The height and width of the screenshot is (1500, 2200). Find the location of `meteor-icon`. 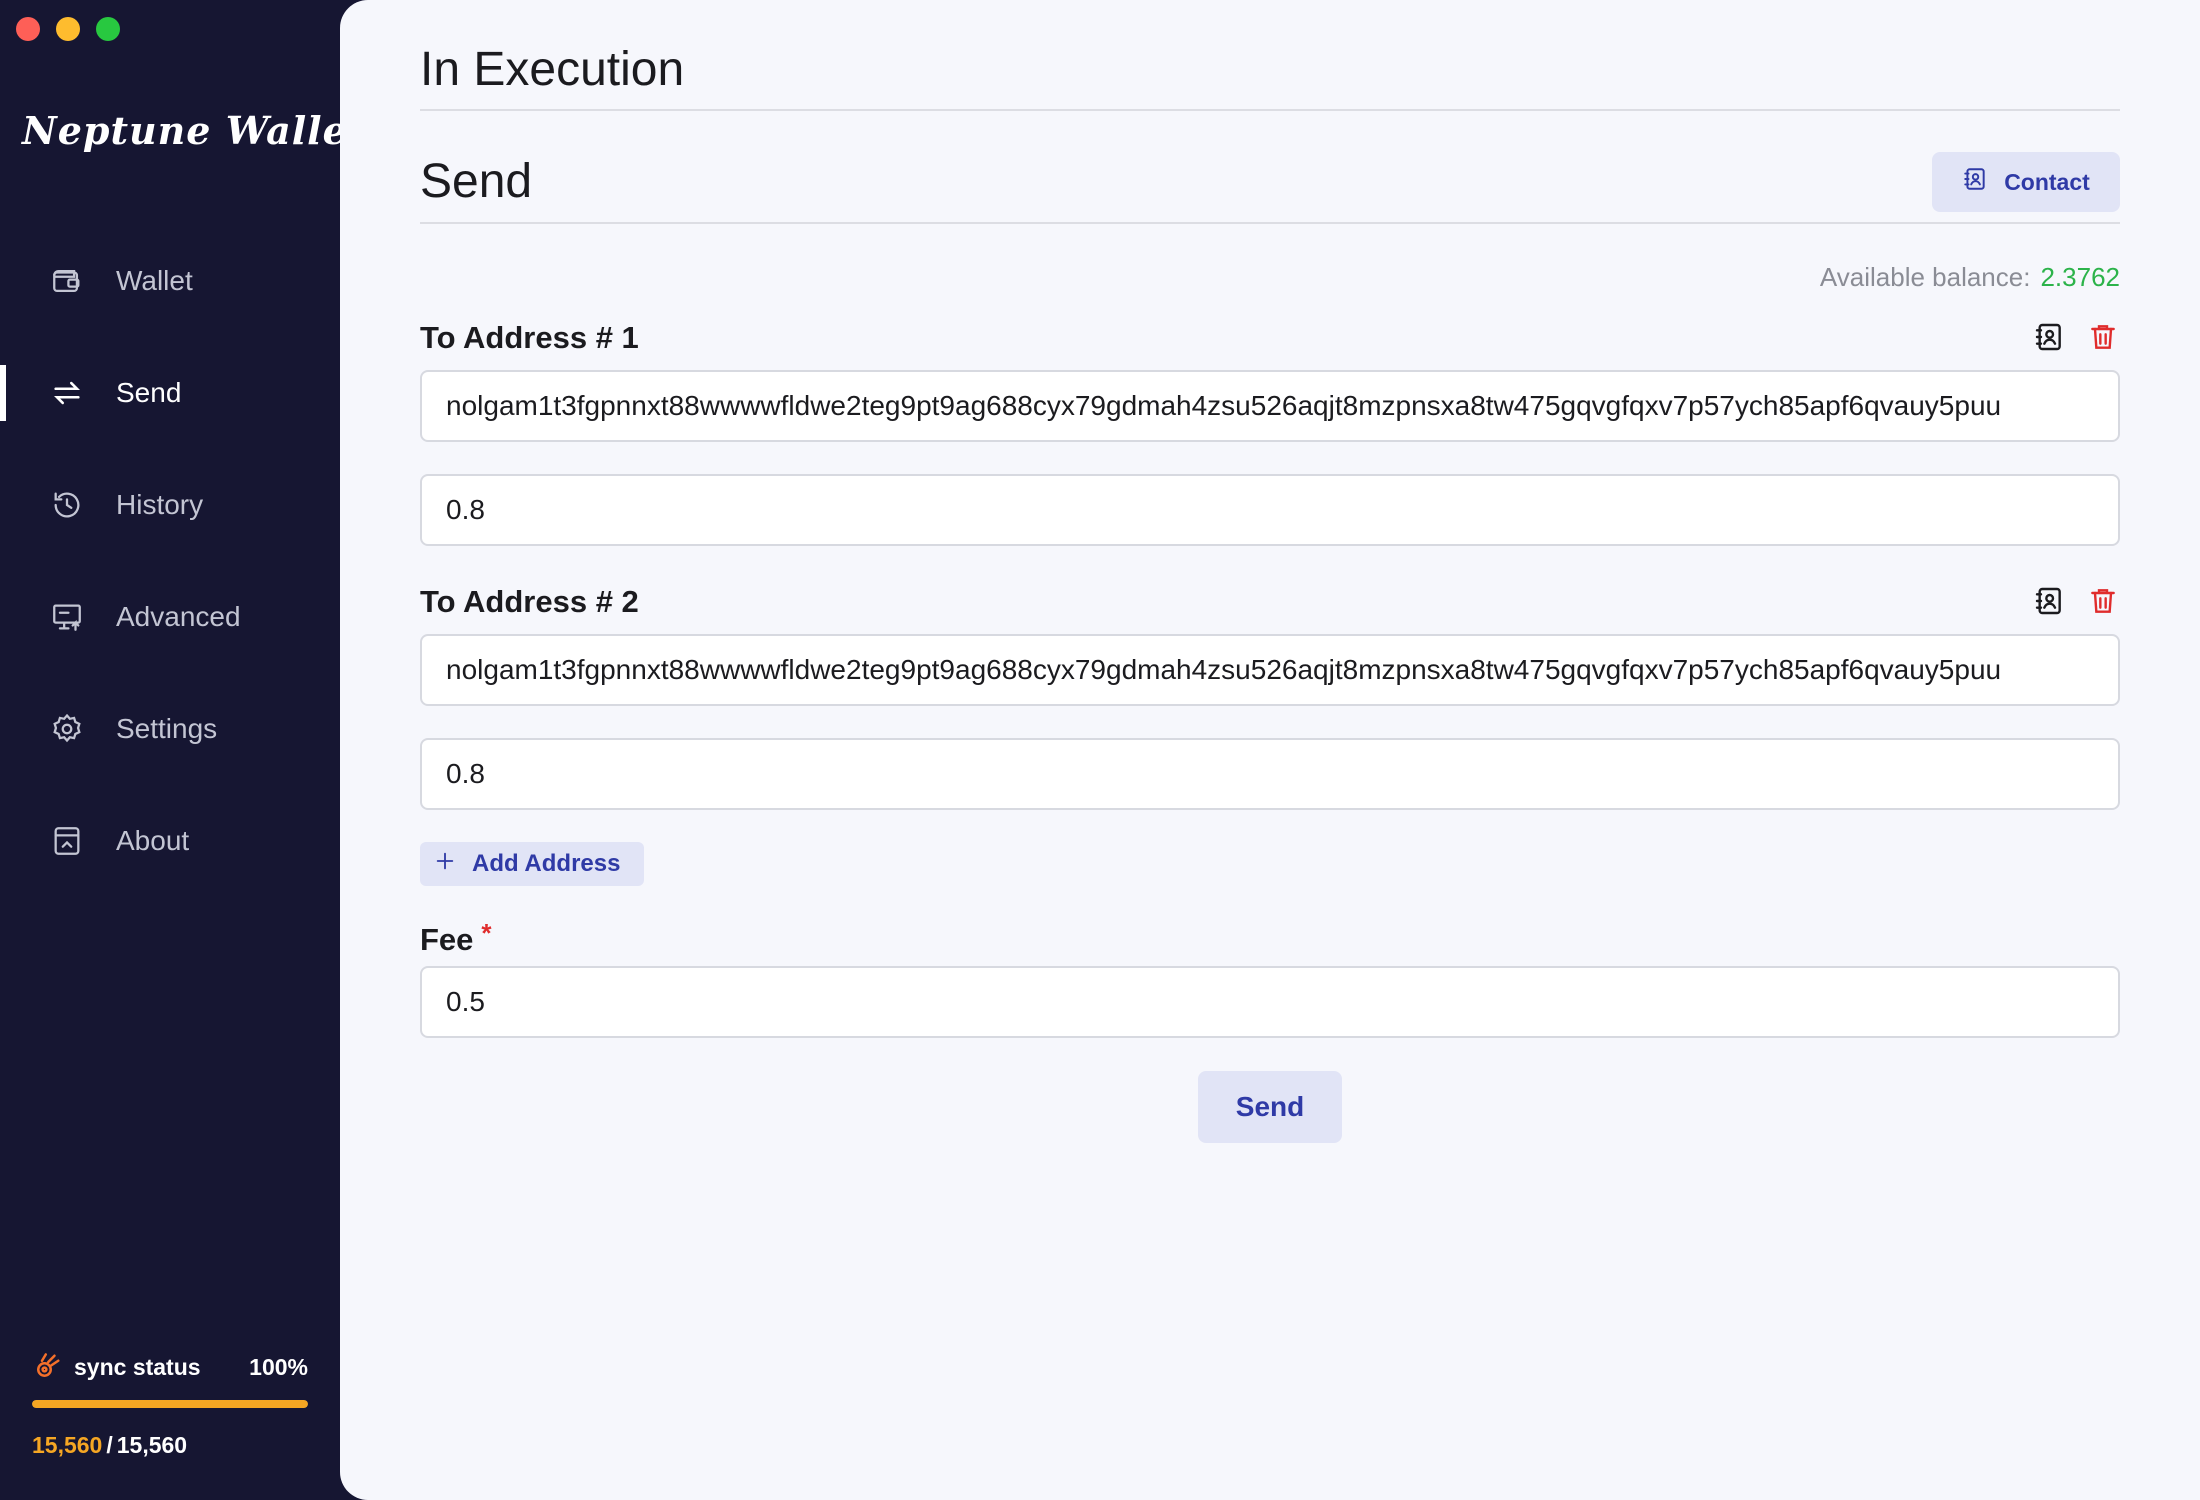

meteor-icon is located at coordinates (47, 1367).